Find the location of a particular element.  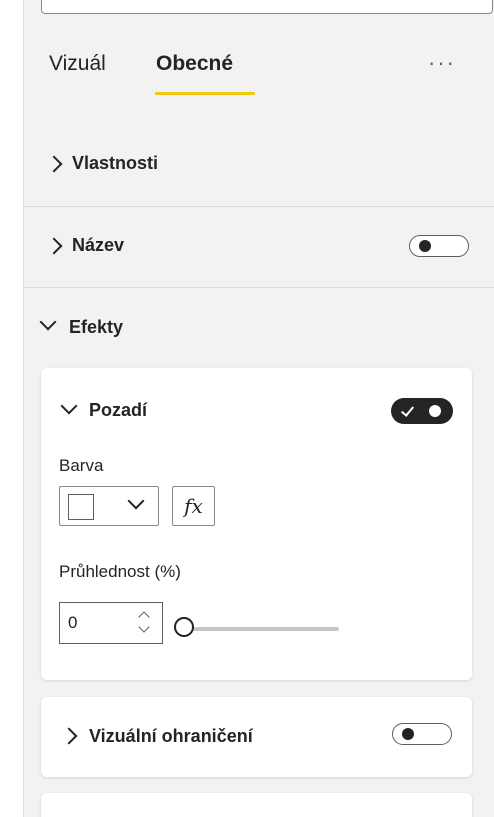

background-card-label: Pozadí is located at coordinates (118, 410).